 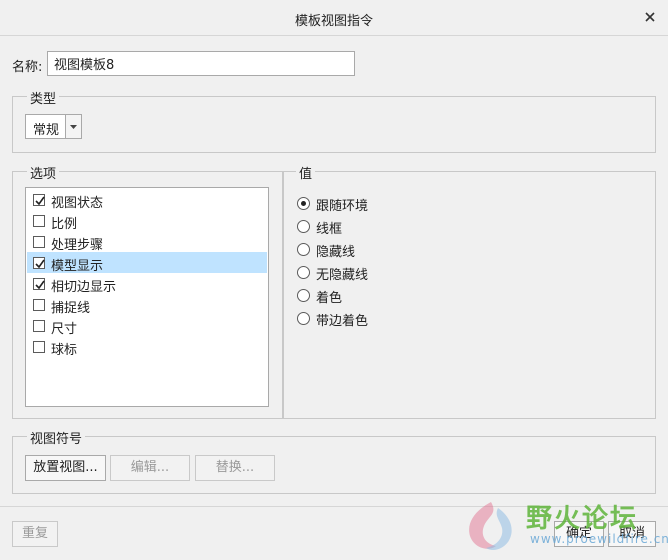 I want to click on list-item: 捕捉线, so click(x=147, y=305).